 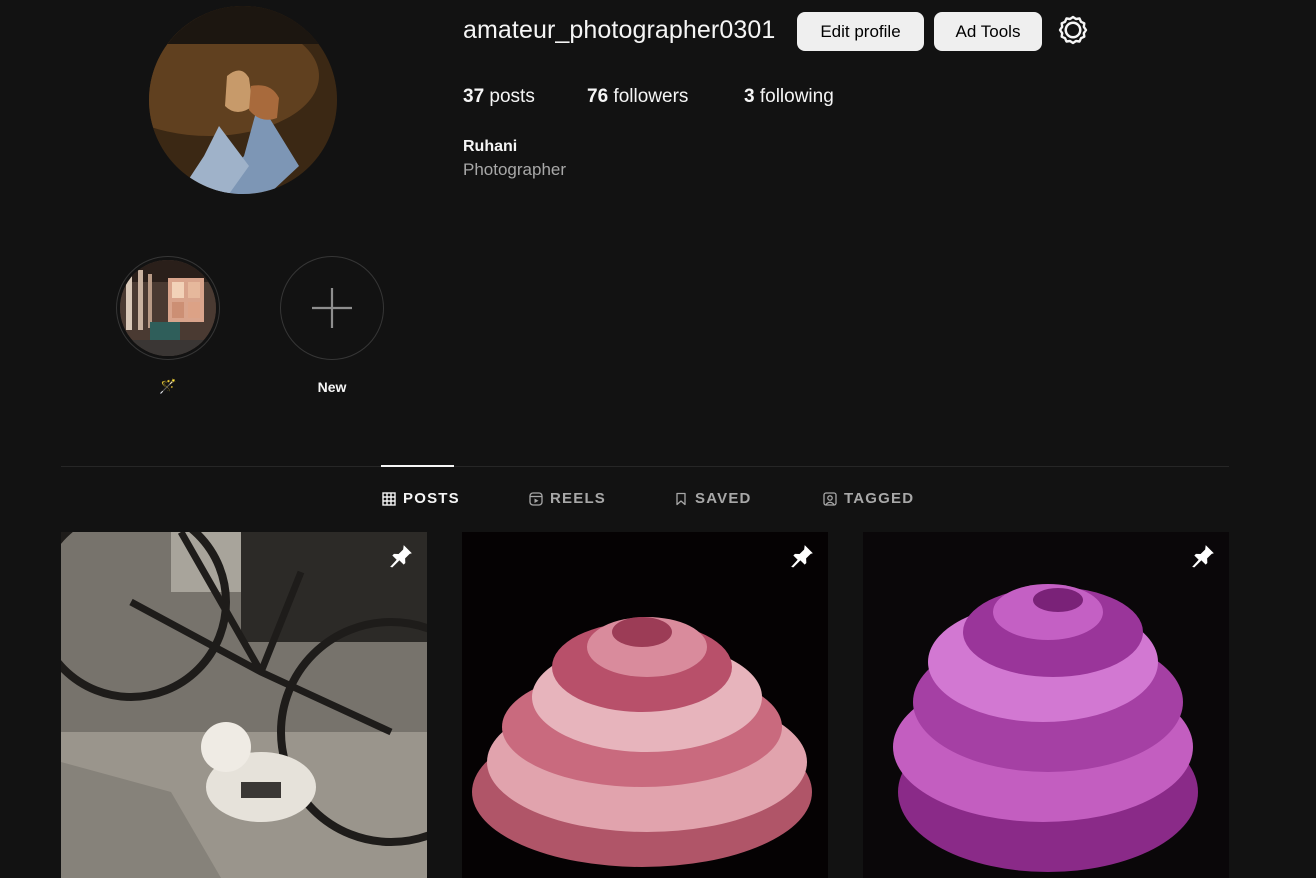 What do you see at coordinates (578, 498) in the screenshot?
I see `tab-reels-label: REELS` at bounding box center [578, 498].